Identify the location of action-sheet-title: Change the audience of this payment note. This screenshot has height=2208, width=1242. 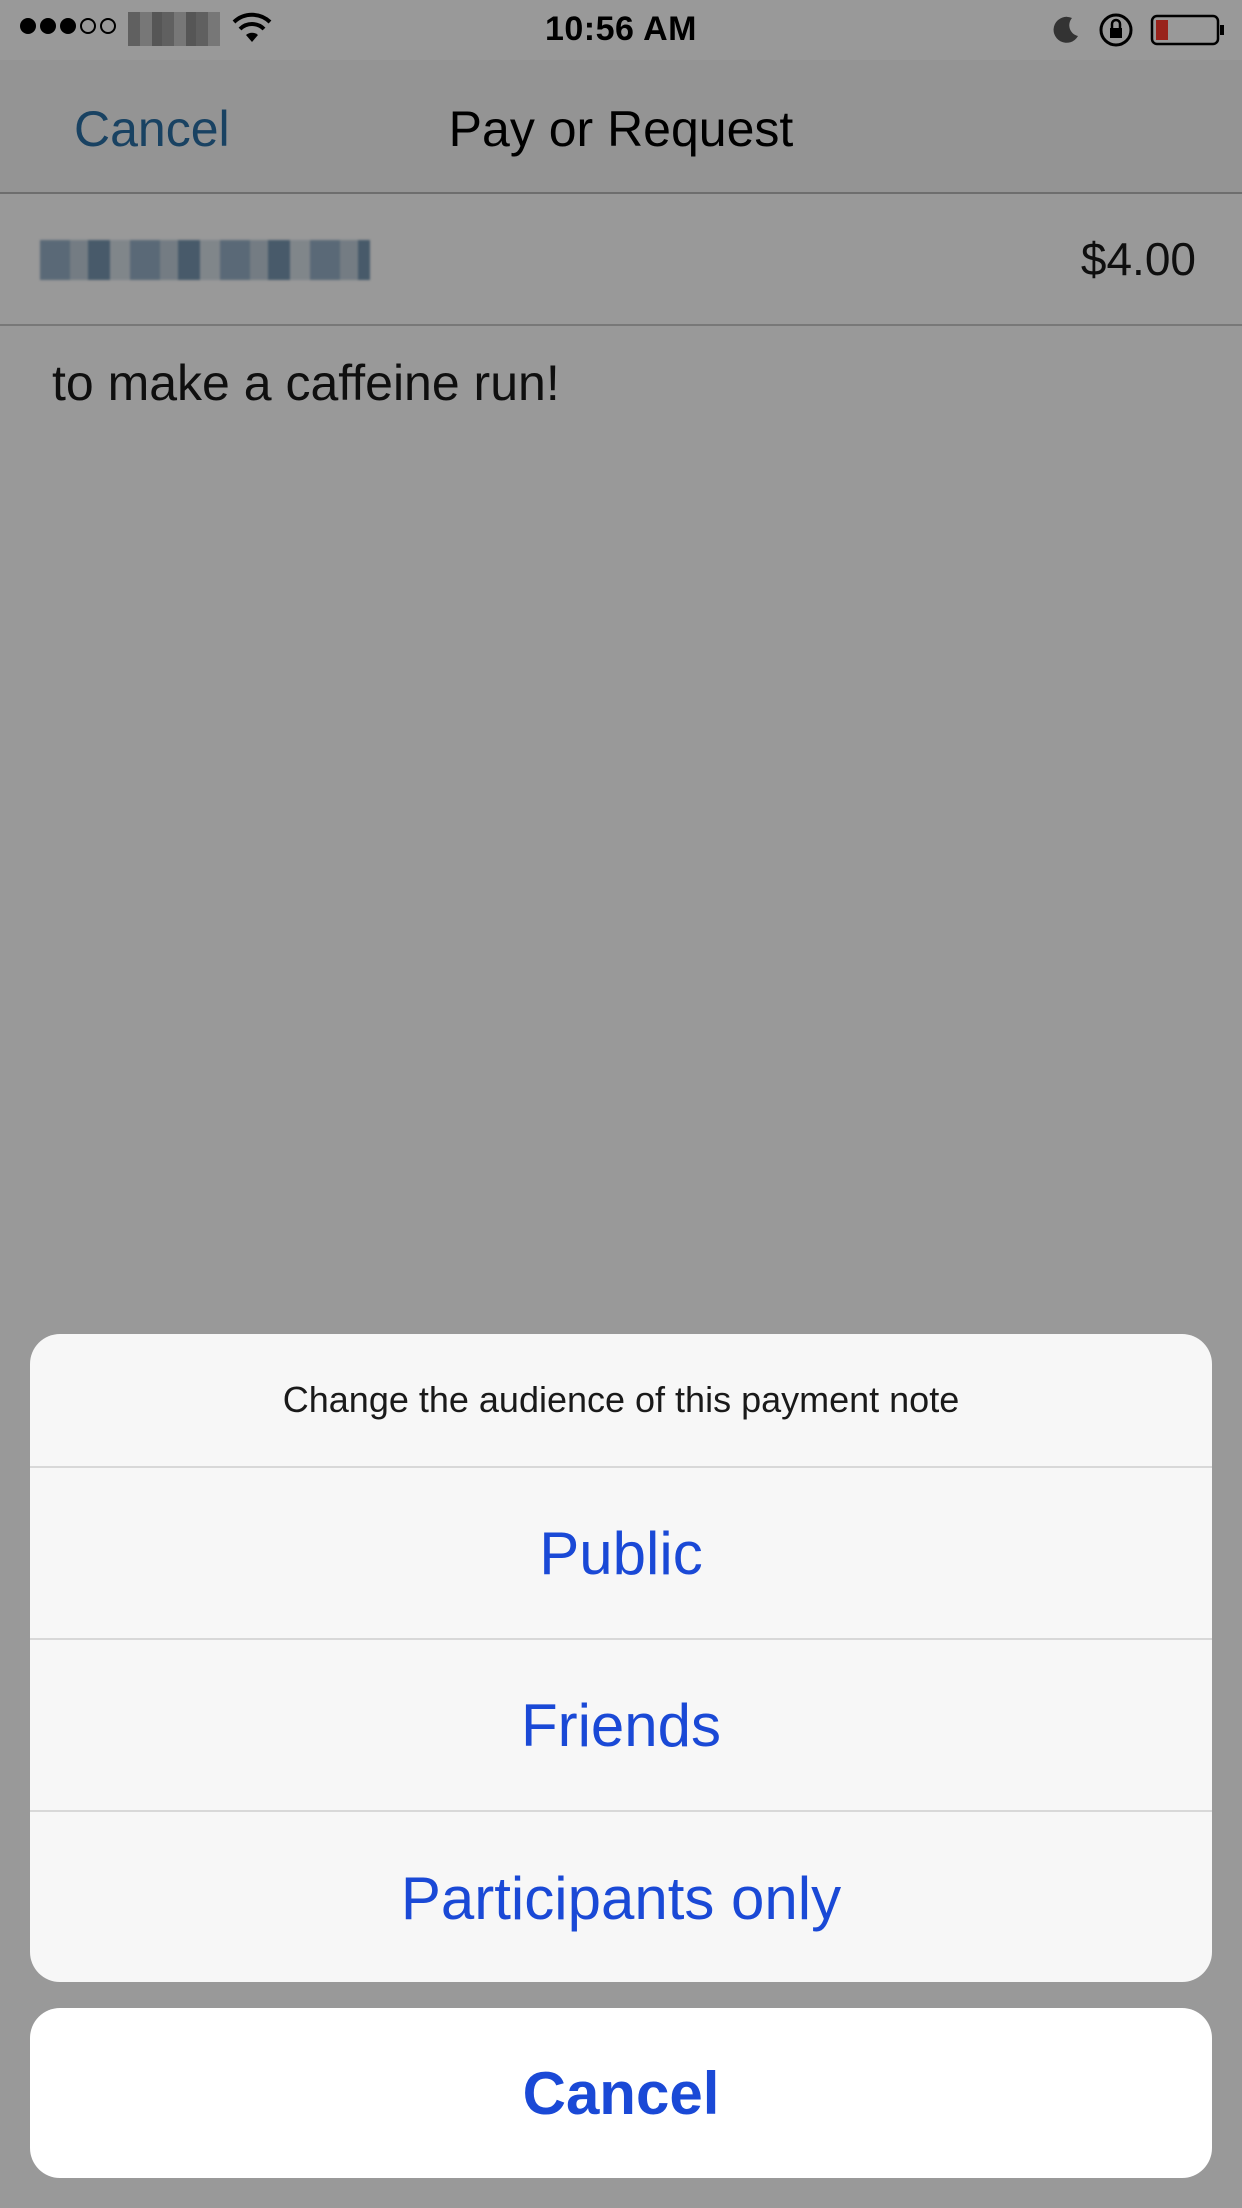
(621, 1401).